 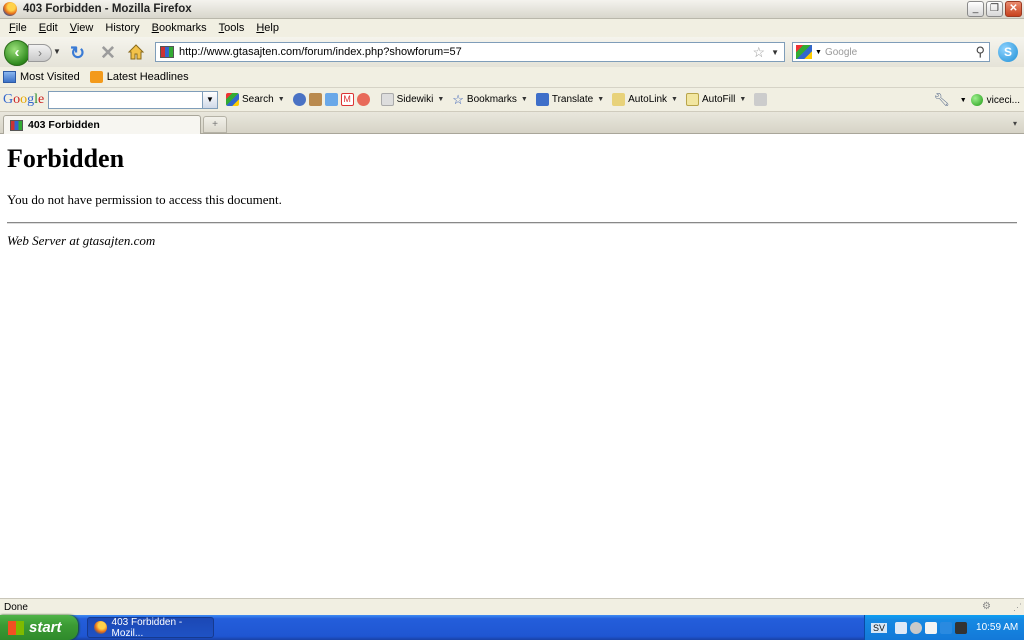 I want to click on title-bar: 403 Forbidden - Mozilla Firefox _ ❐ ✕, so click(x=512, y=9).